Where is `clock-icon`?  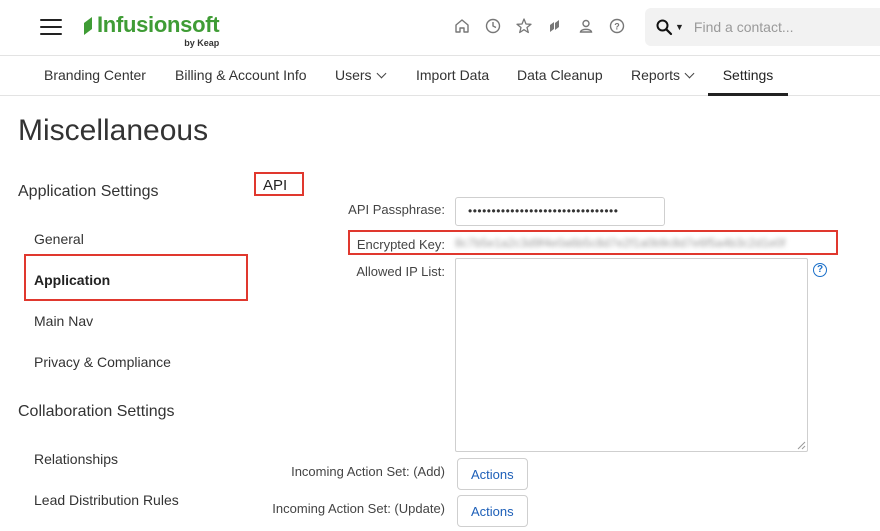
clock-icon is located at coordinates (493, 26).